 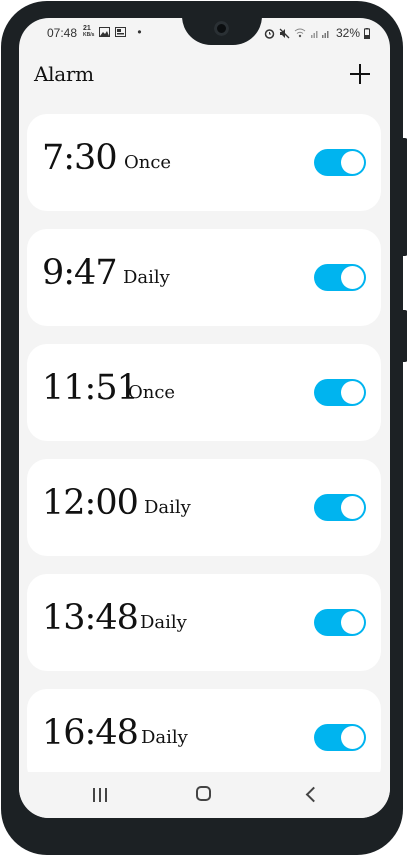 I want to click on alarm-card: 7:30 Once, so click(x=204, y=162).